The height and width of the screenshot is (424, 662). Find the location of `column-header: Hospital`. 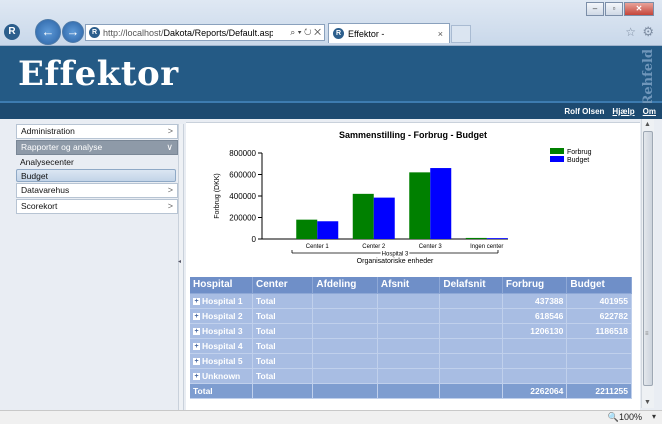

column-header: Hospital is located at coordinates (221, 285).